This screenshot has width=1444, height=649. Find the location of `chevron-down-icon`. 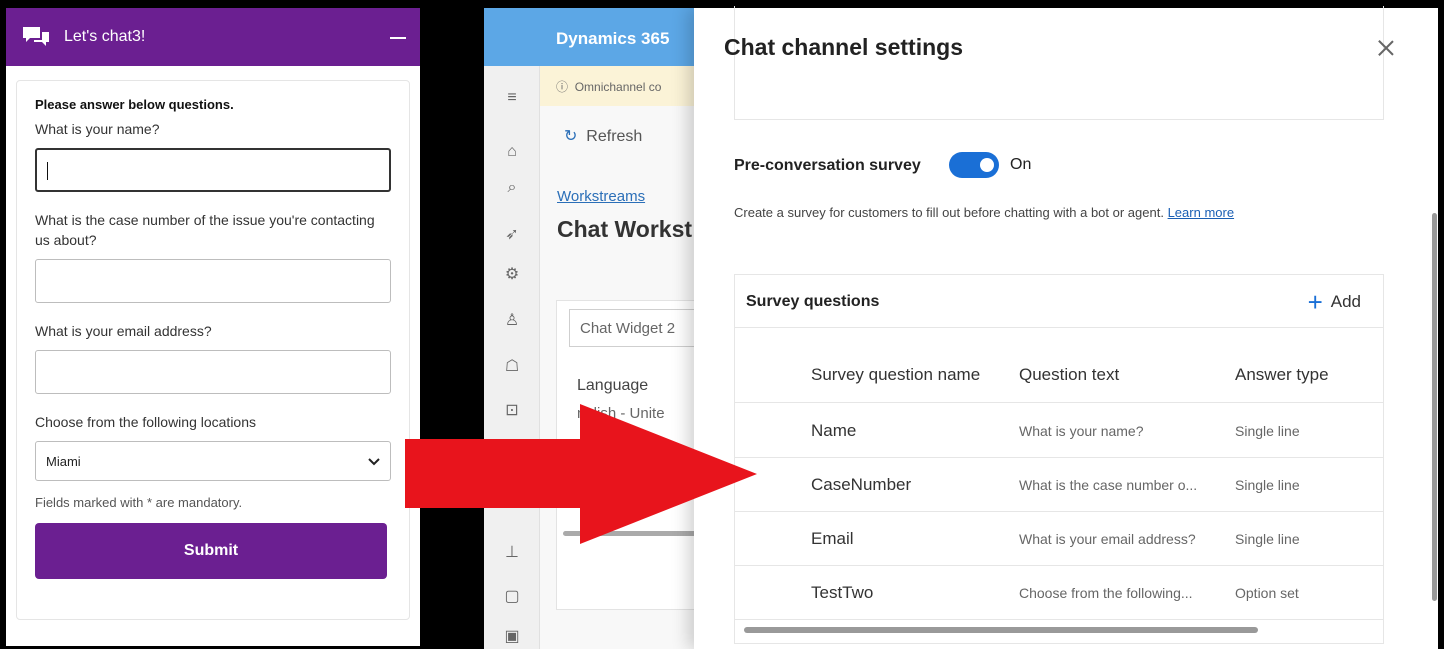

chevron-down-icon is located at coordinates (374, 461).